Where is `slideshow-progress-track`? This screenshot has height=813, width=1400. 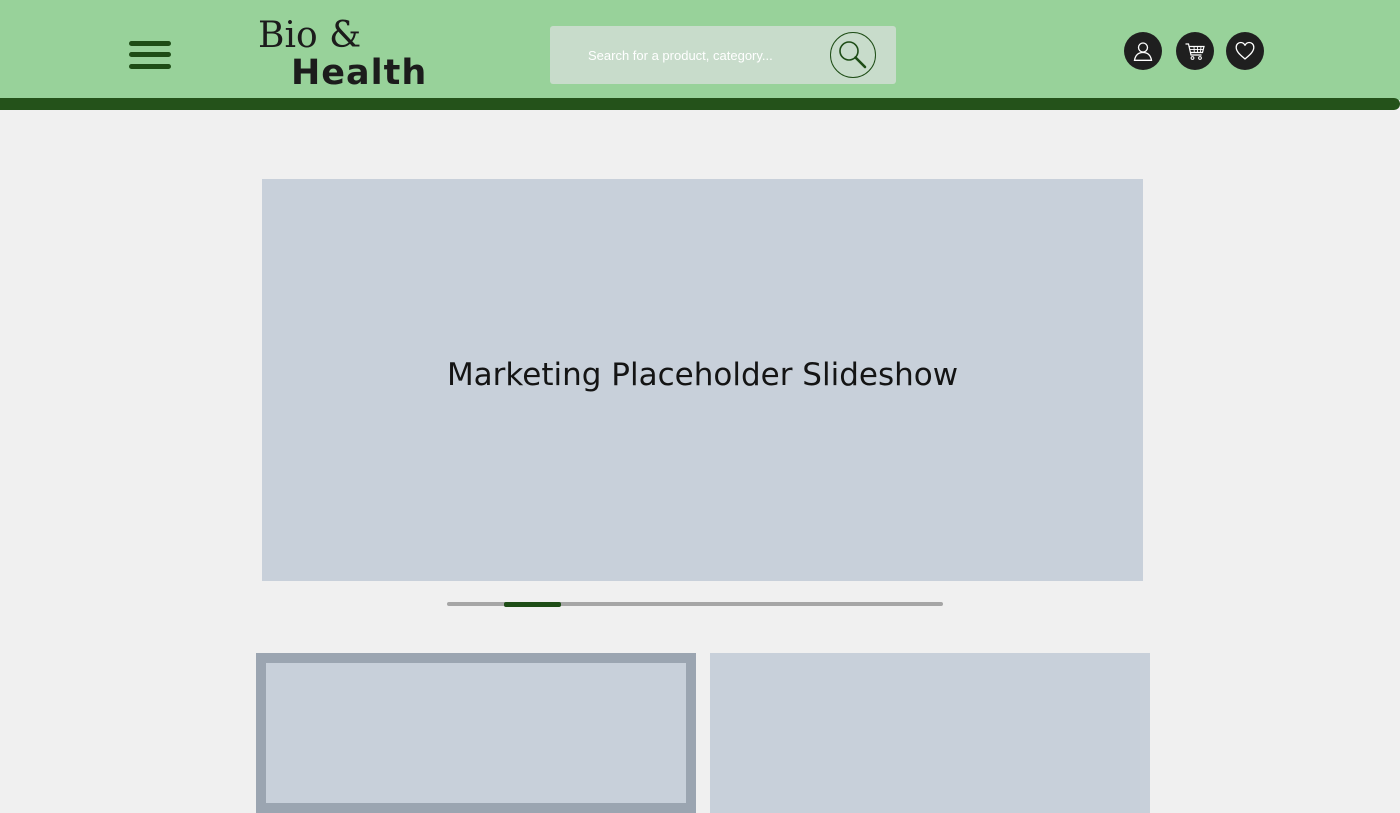
slideshow-progress-track is located at coordinates (695, 604).